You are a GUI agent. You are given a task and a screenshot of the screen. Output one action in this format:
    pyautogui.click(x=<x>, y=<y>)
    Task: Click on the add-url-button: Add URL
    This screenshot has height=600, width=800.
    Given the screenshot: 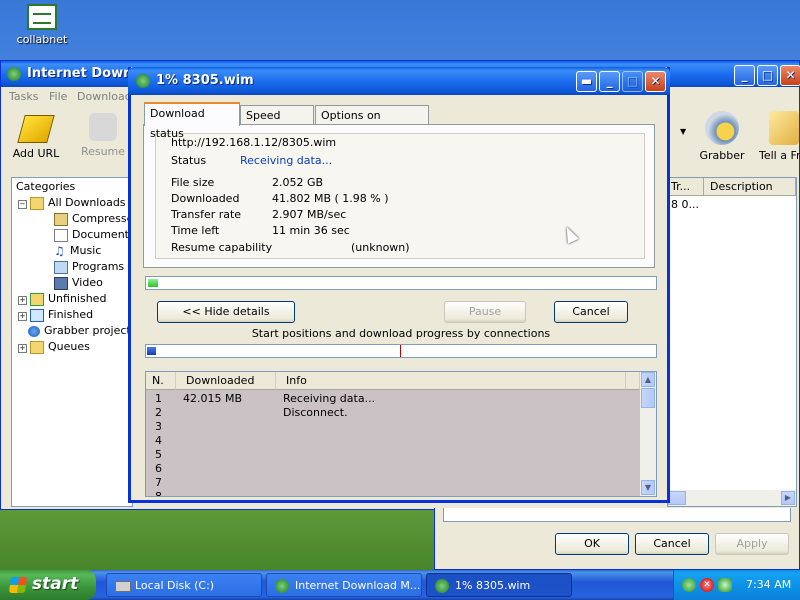 What is the action you would take?
    pyautogui.click(x=36, y=133)
    